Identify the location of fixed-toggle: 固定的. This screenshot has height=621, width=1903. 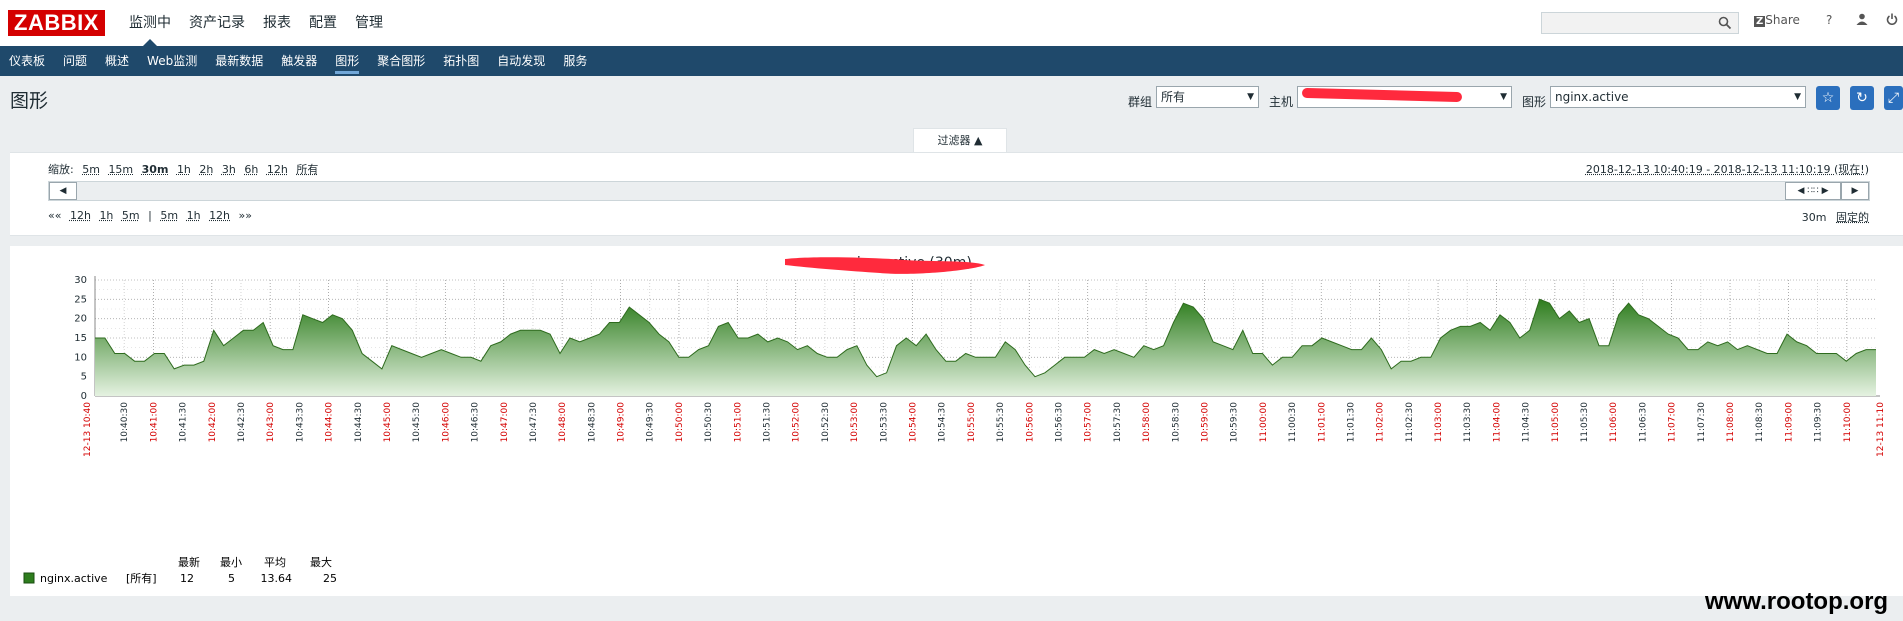
(1852, 217).